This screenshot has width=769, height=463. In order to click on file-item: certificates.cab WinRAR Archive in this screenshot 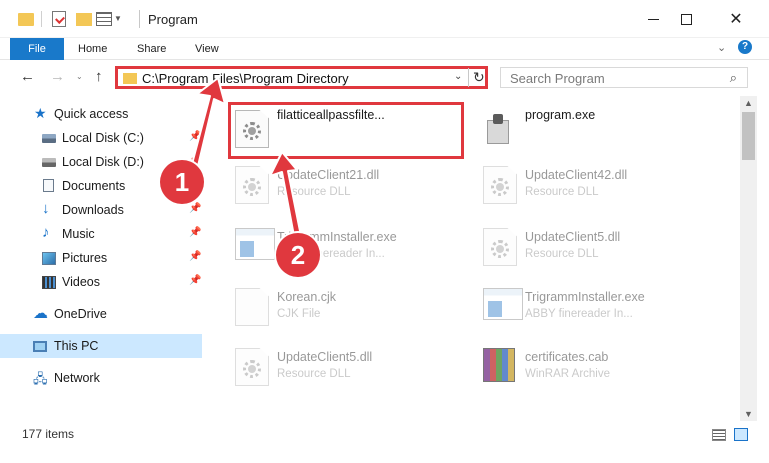, I will do `click(596, 366)`.